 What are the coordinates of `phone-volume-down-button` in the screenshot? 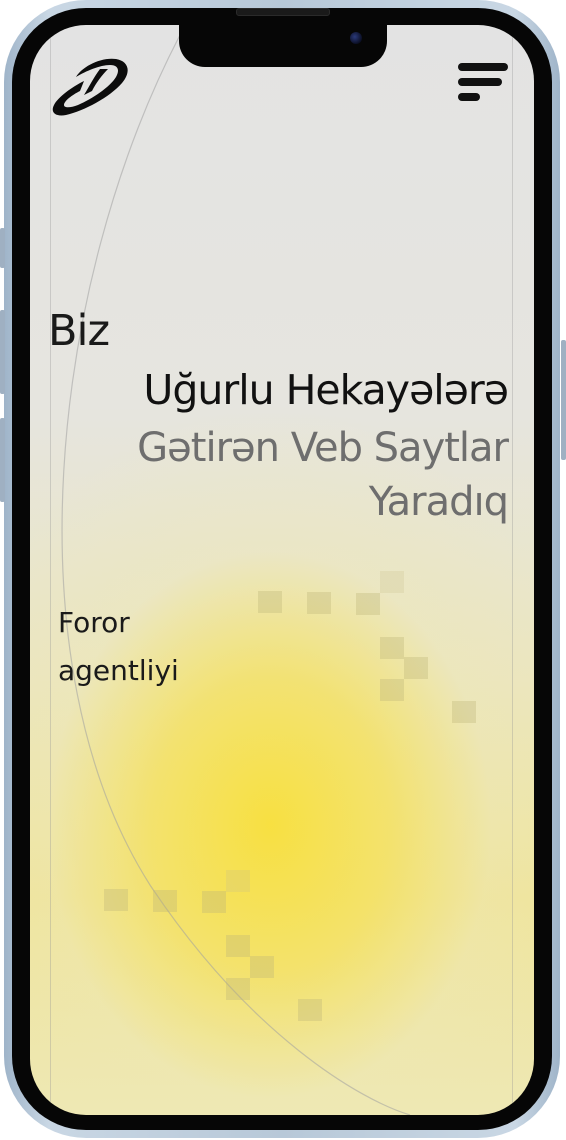 It's located at (2, 460).